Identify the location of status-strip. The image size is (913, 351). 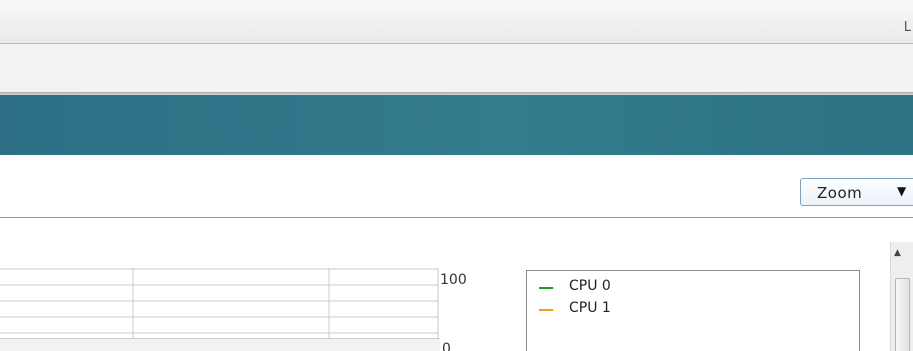
(220, 344).